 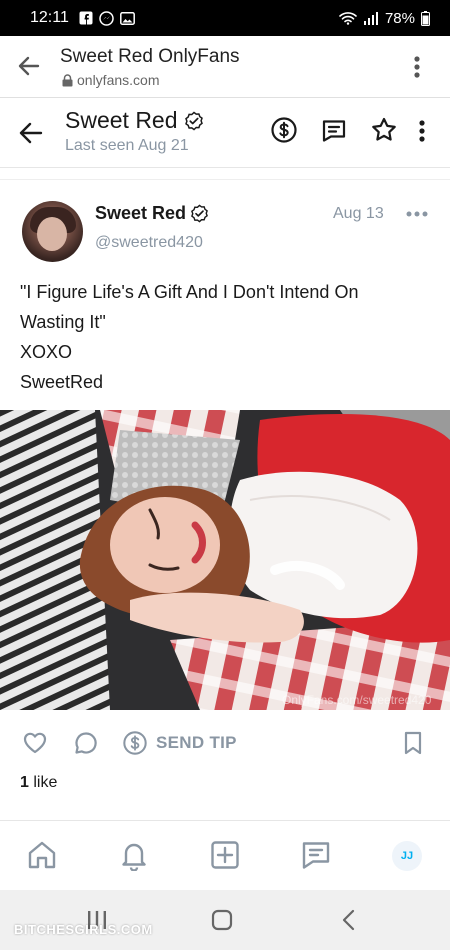 I want to click on browser-page-title: Sweet Red OnlyFans, so click(x=150, y=56).